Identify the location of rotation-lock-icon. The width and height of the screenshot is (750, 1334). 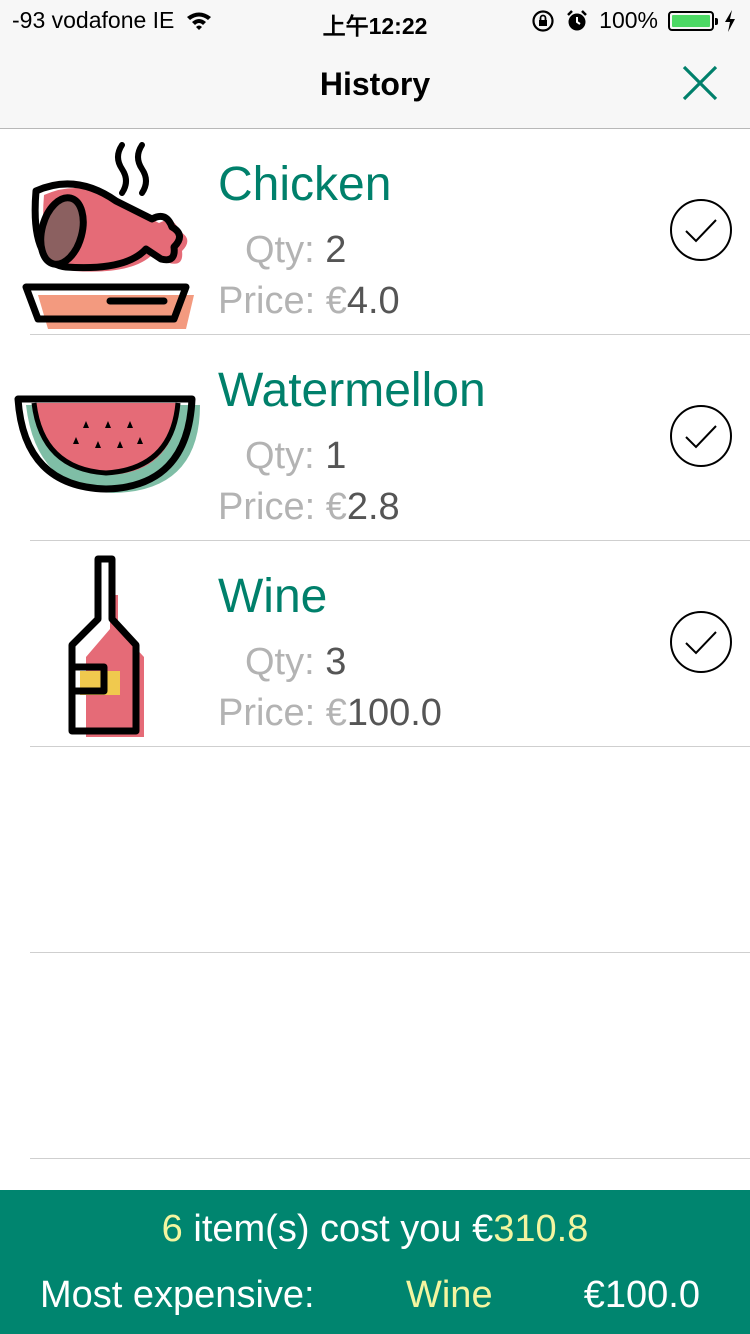
(543, 20).